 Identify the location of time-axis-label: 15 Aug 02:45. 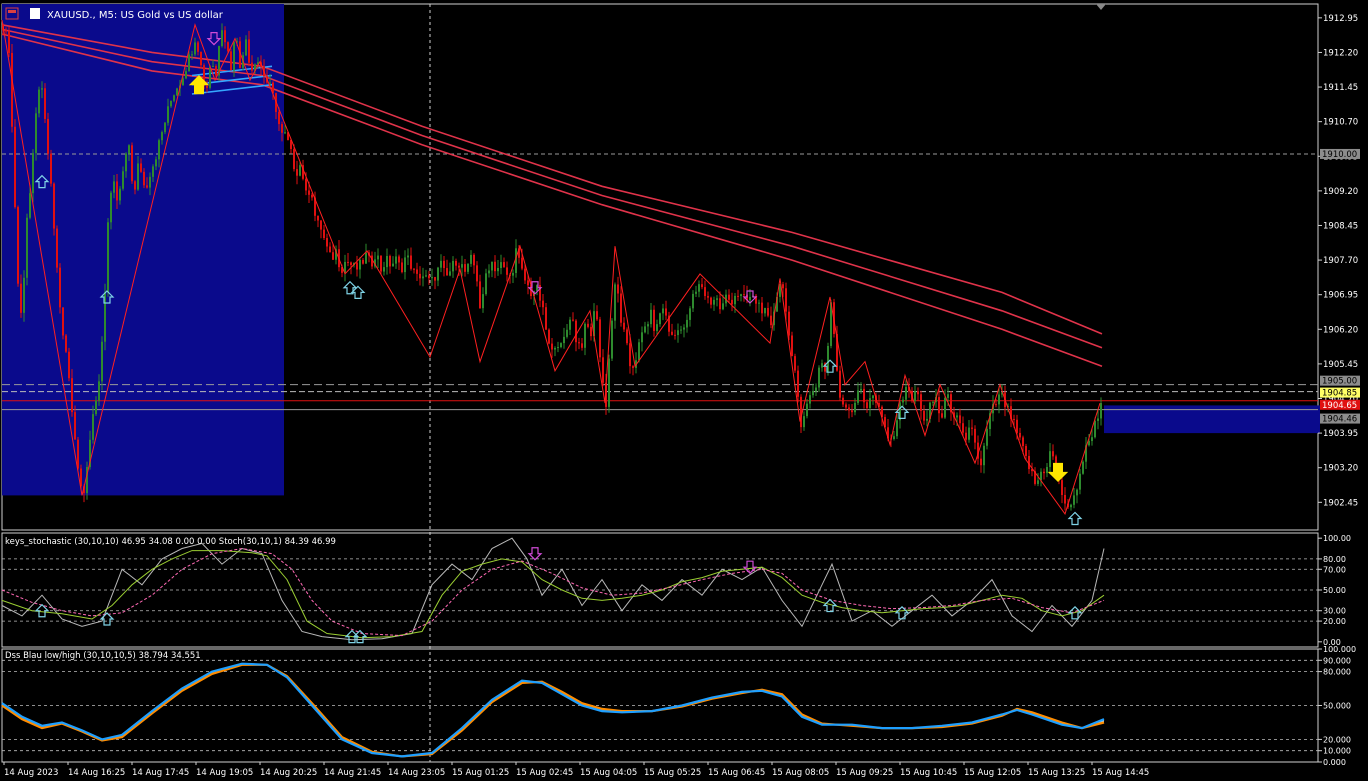
(544, 773).